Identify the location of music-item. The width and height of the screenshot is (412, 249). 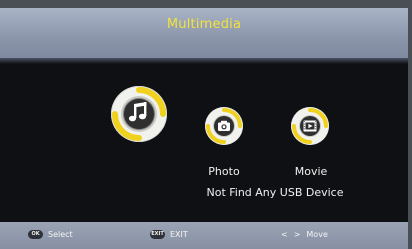
(139, 114).